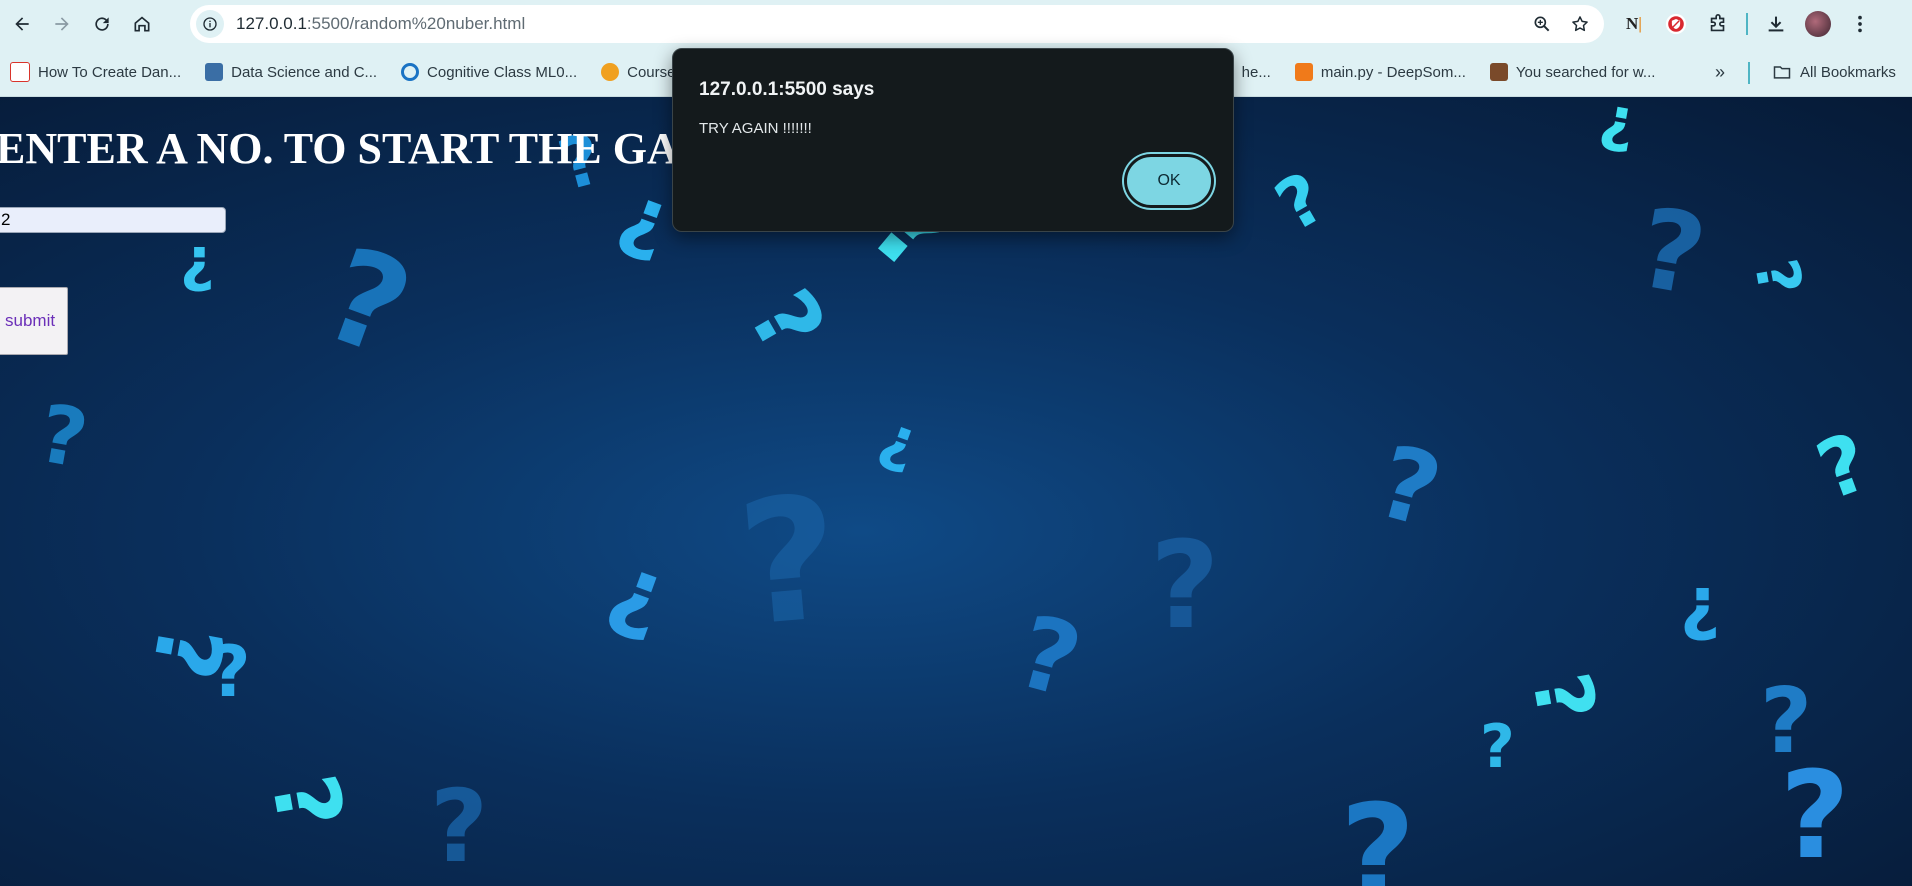  I want to click on browser-toolbar: 127.0.0.1:5500/random%20nuber.html N|, so click(956, 24).